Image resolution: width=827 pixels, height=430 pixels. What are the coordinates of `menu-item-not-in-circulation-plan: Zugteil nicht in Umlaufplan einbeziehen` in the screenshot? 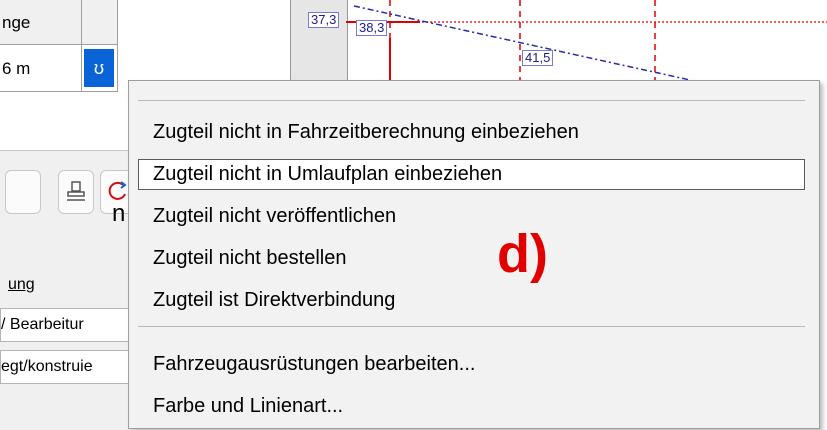 It's located at (471, 174).